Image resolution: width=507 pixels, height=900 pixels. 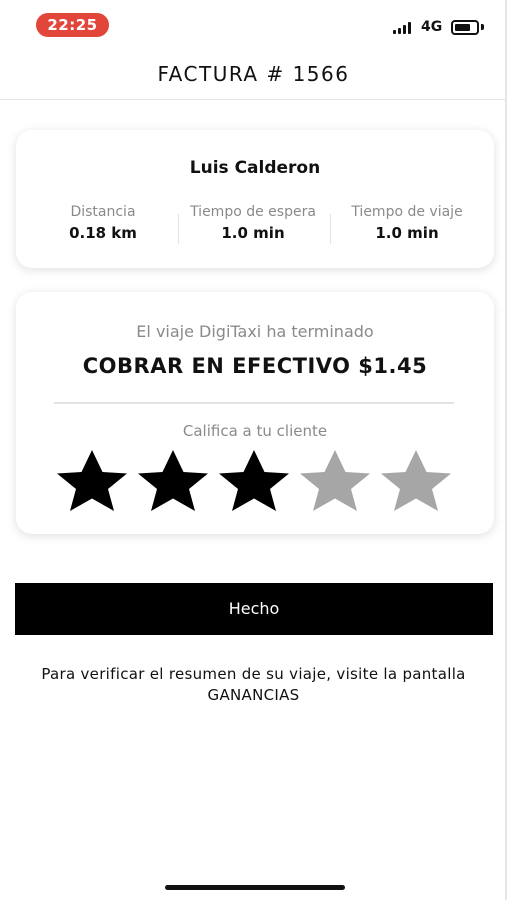 What do you see at coordinates (432, 27) in the screenshot?
I see `network-type: 4G` at bounding box center [432, 27].